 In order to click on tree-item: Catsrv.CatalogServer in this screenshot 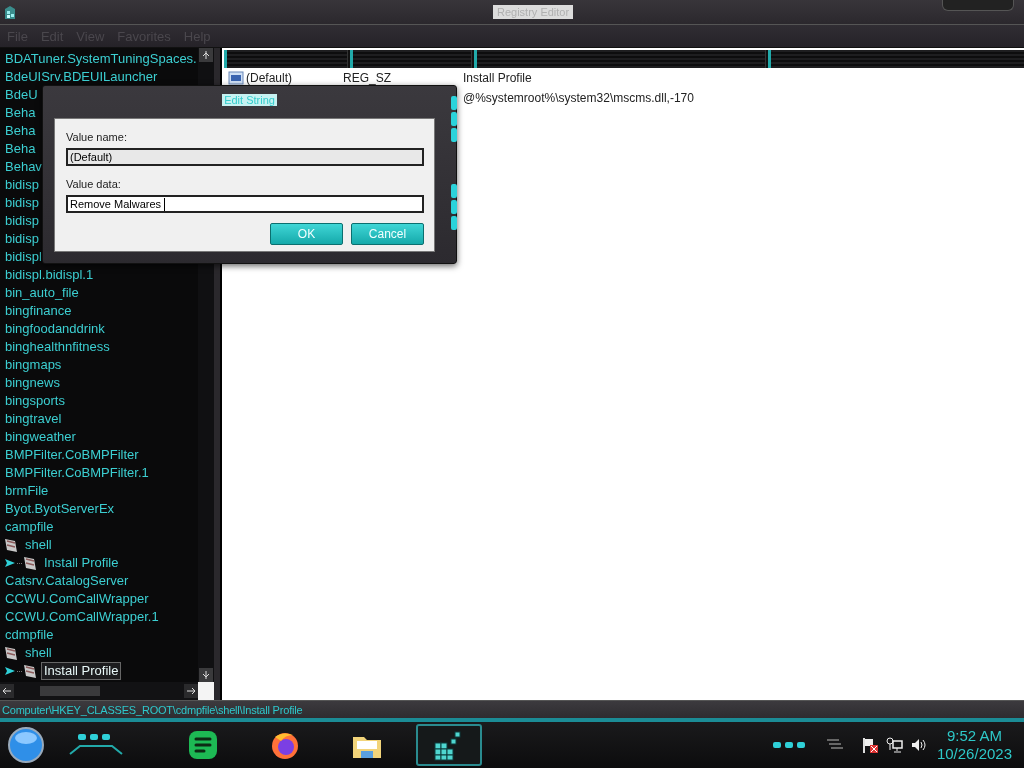, I will do `click(67, 581)`.